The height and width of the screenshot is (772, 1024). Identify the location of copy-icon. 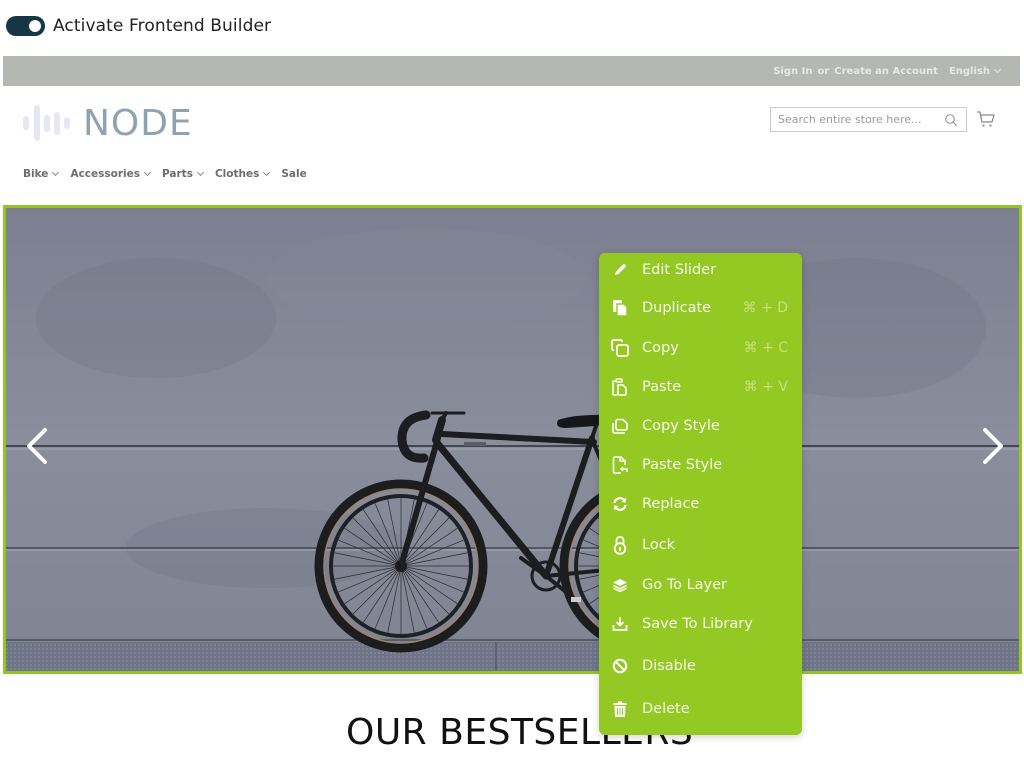
(620, 348).